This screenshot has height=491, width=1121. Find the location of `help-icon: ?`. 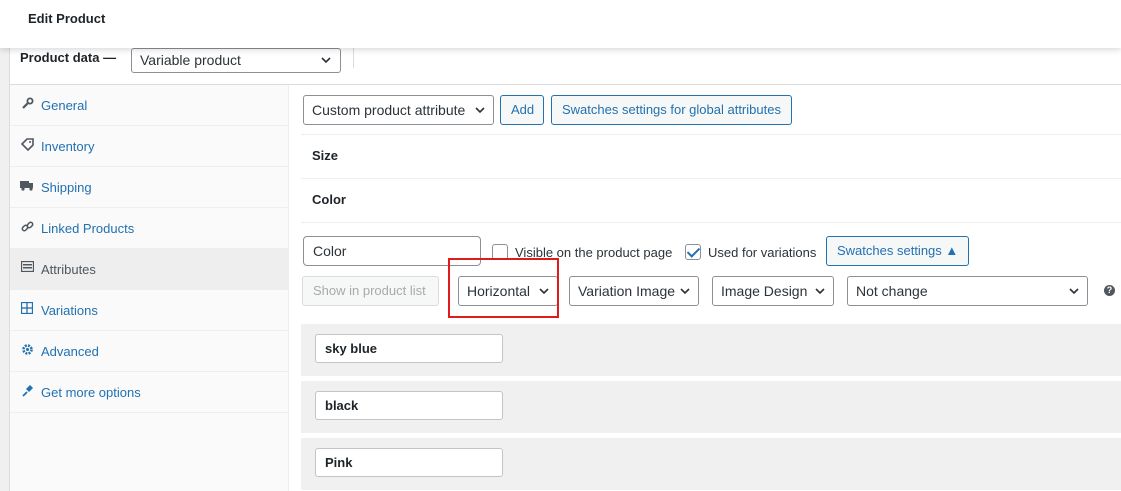

help-icon: ? is located at coordinates (1109, 290).